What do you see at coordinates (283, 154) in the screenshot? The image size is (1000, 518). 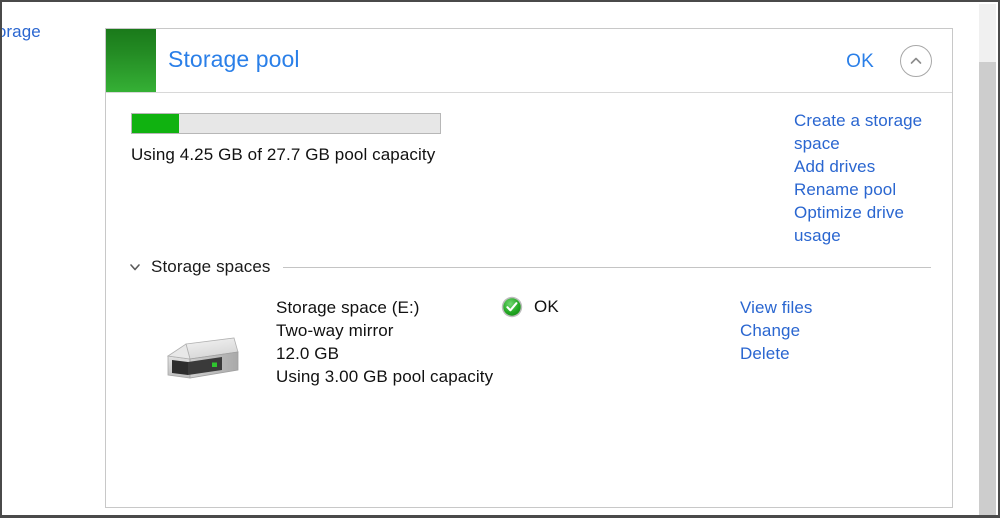 I see `pool-capacity-label: Using 4.25 GB of 27.7 GB pool capacity` at bounding box center [283, 154].